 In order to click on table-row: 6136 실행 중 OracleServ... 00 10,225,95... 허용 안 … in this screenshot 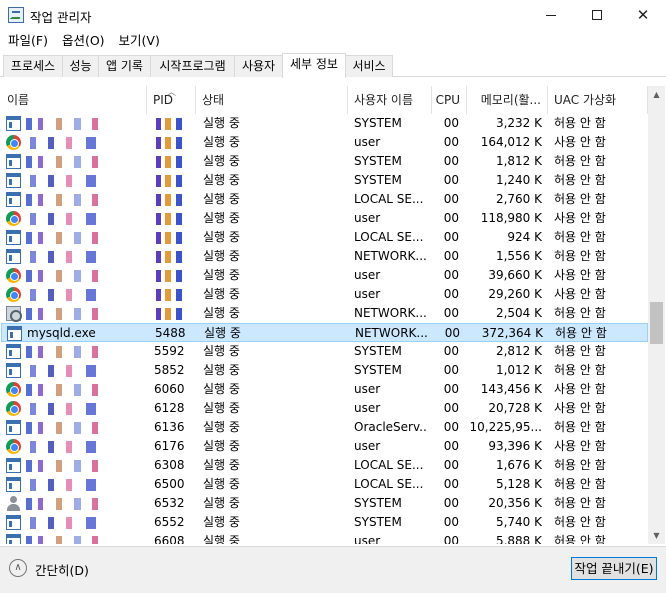, I will do `click(324, 427)`.